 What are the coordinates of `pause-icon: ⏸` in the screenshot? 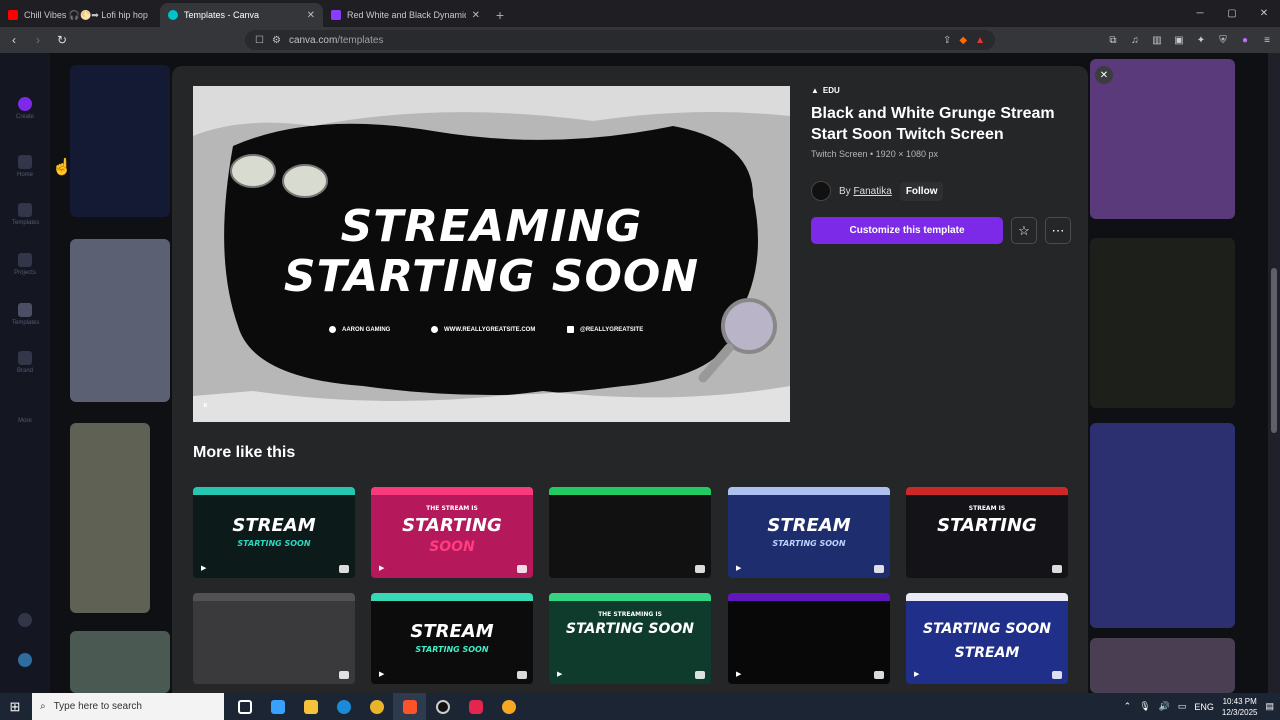 It's located at (205, 405).